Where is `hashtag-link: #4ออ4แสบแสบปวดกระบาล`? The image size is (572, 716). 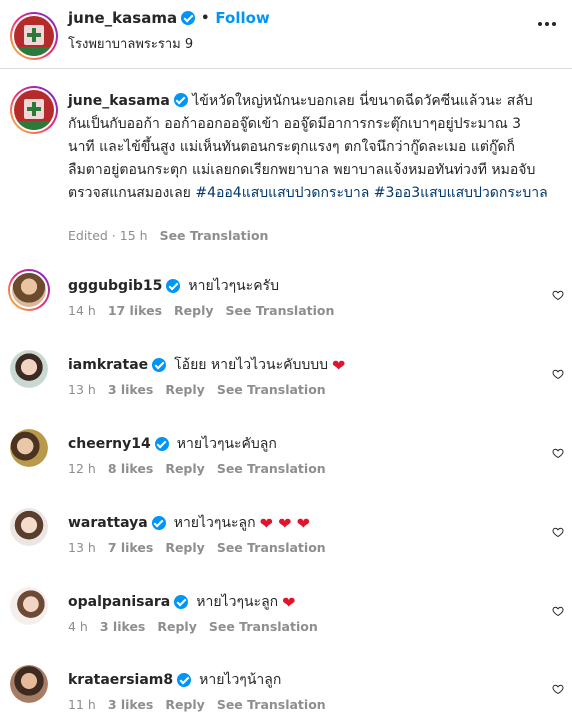 hashtag-link: #4ออ4แสบแสบปวดกระบาล is located at coordinates (282, 193).